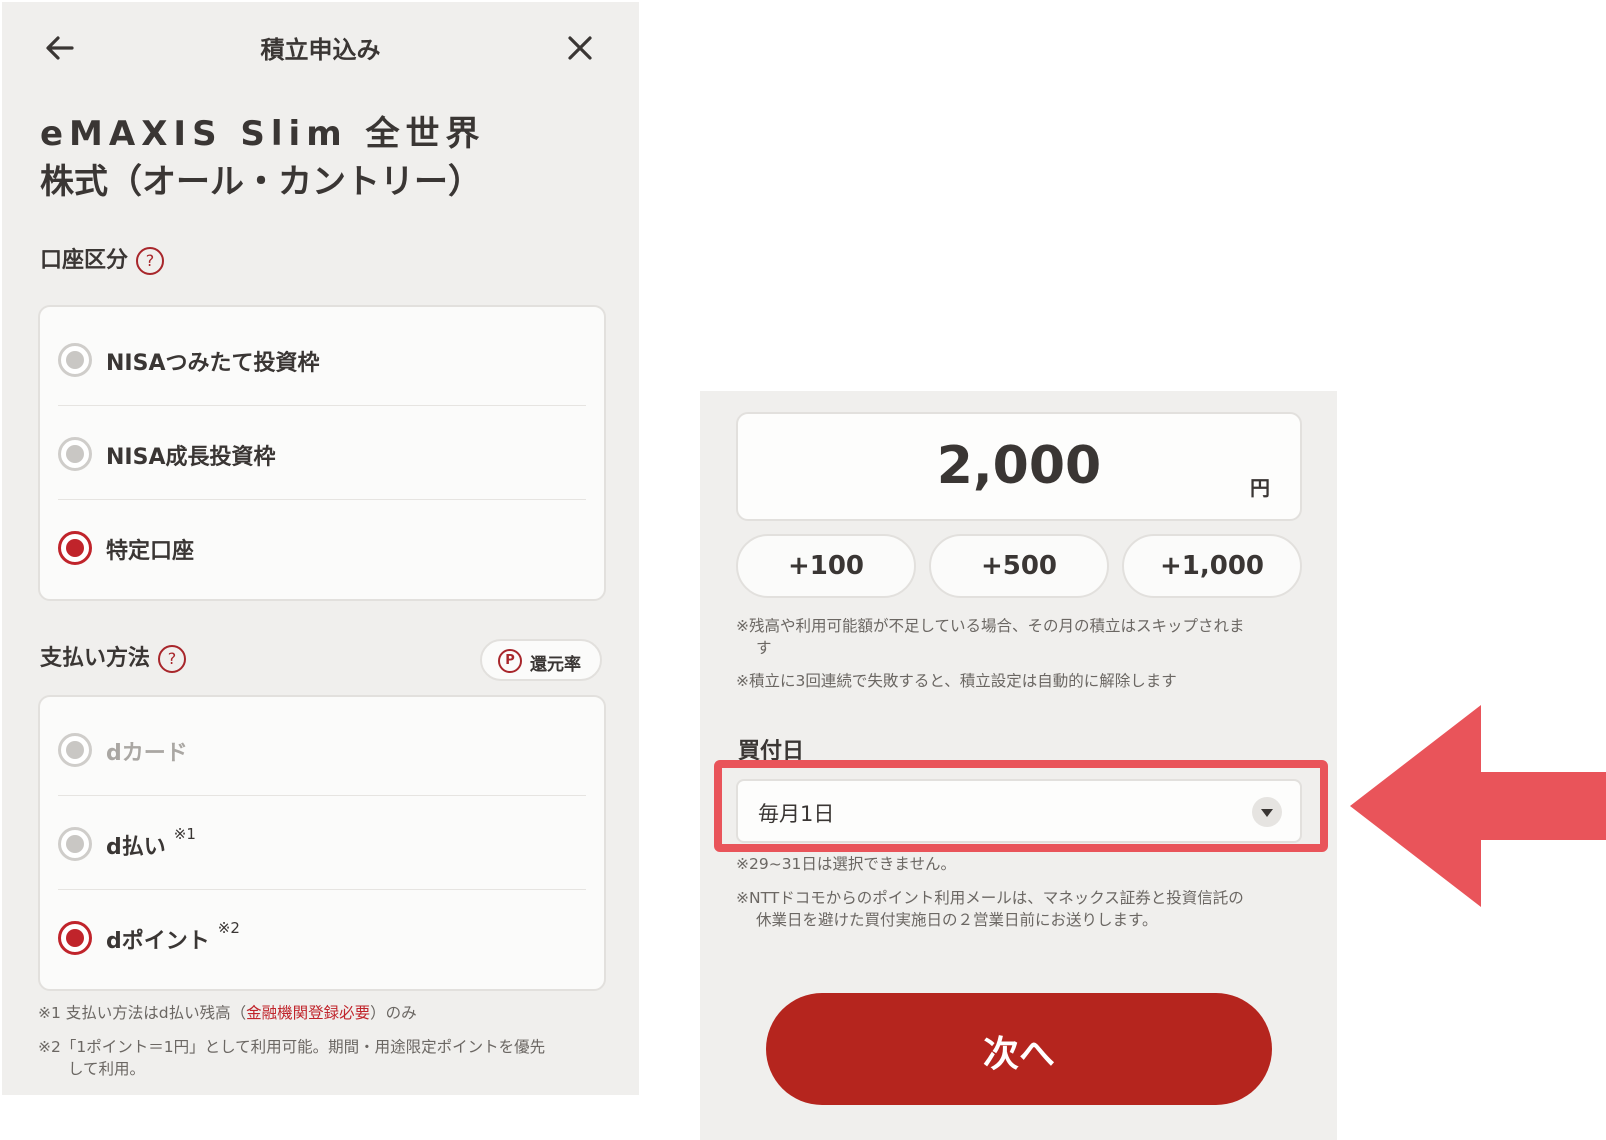 This screenshot has height=1140, width=1606. Describe the element at coordinates (322, 843) in the screenshot. I see `payment-method-card: dカード d払い ※1 dポイント ※2` at that location.